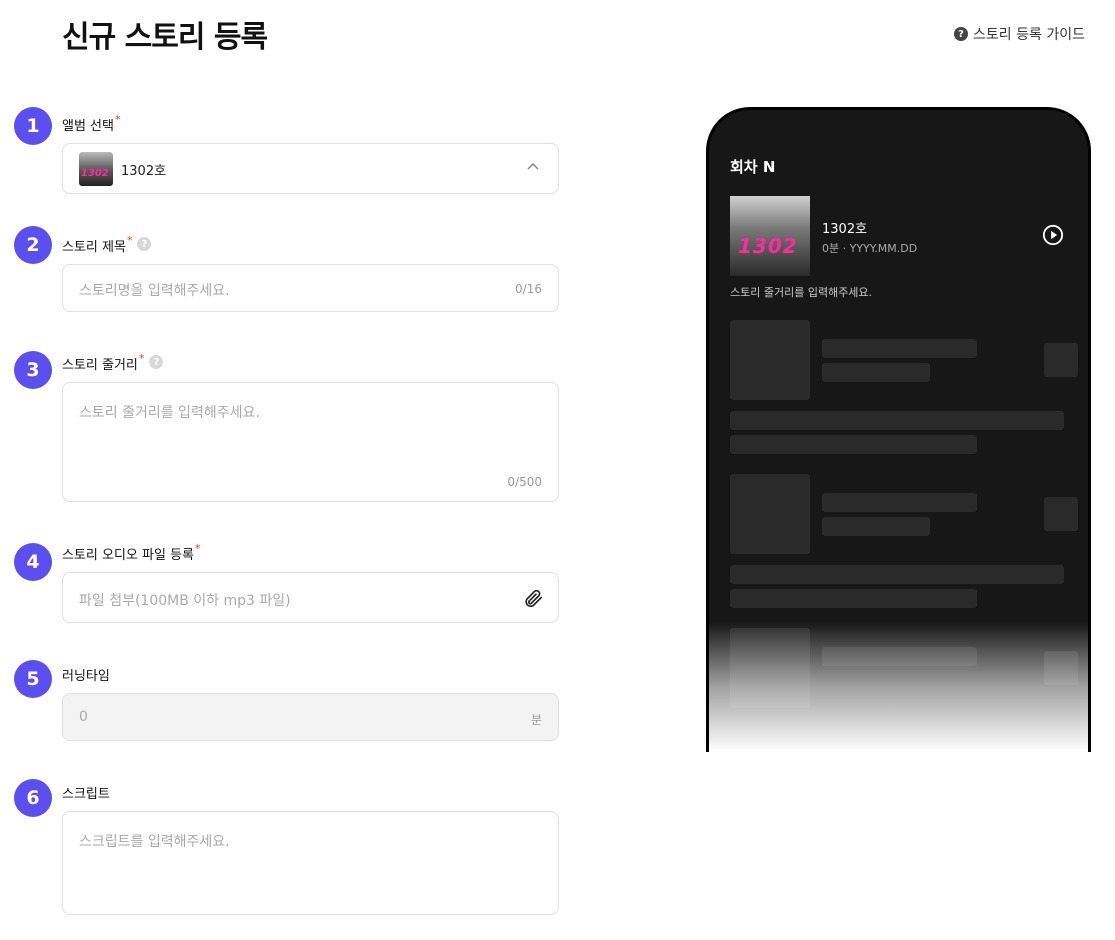 This screenshot has width=1115, height=940. What do you see at coordinates (528, 289) in the screenshot?
I see `story-title-char-count: 0/16` at bounding box center [528, 289].